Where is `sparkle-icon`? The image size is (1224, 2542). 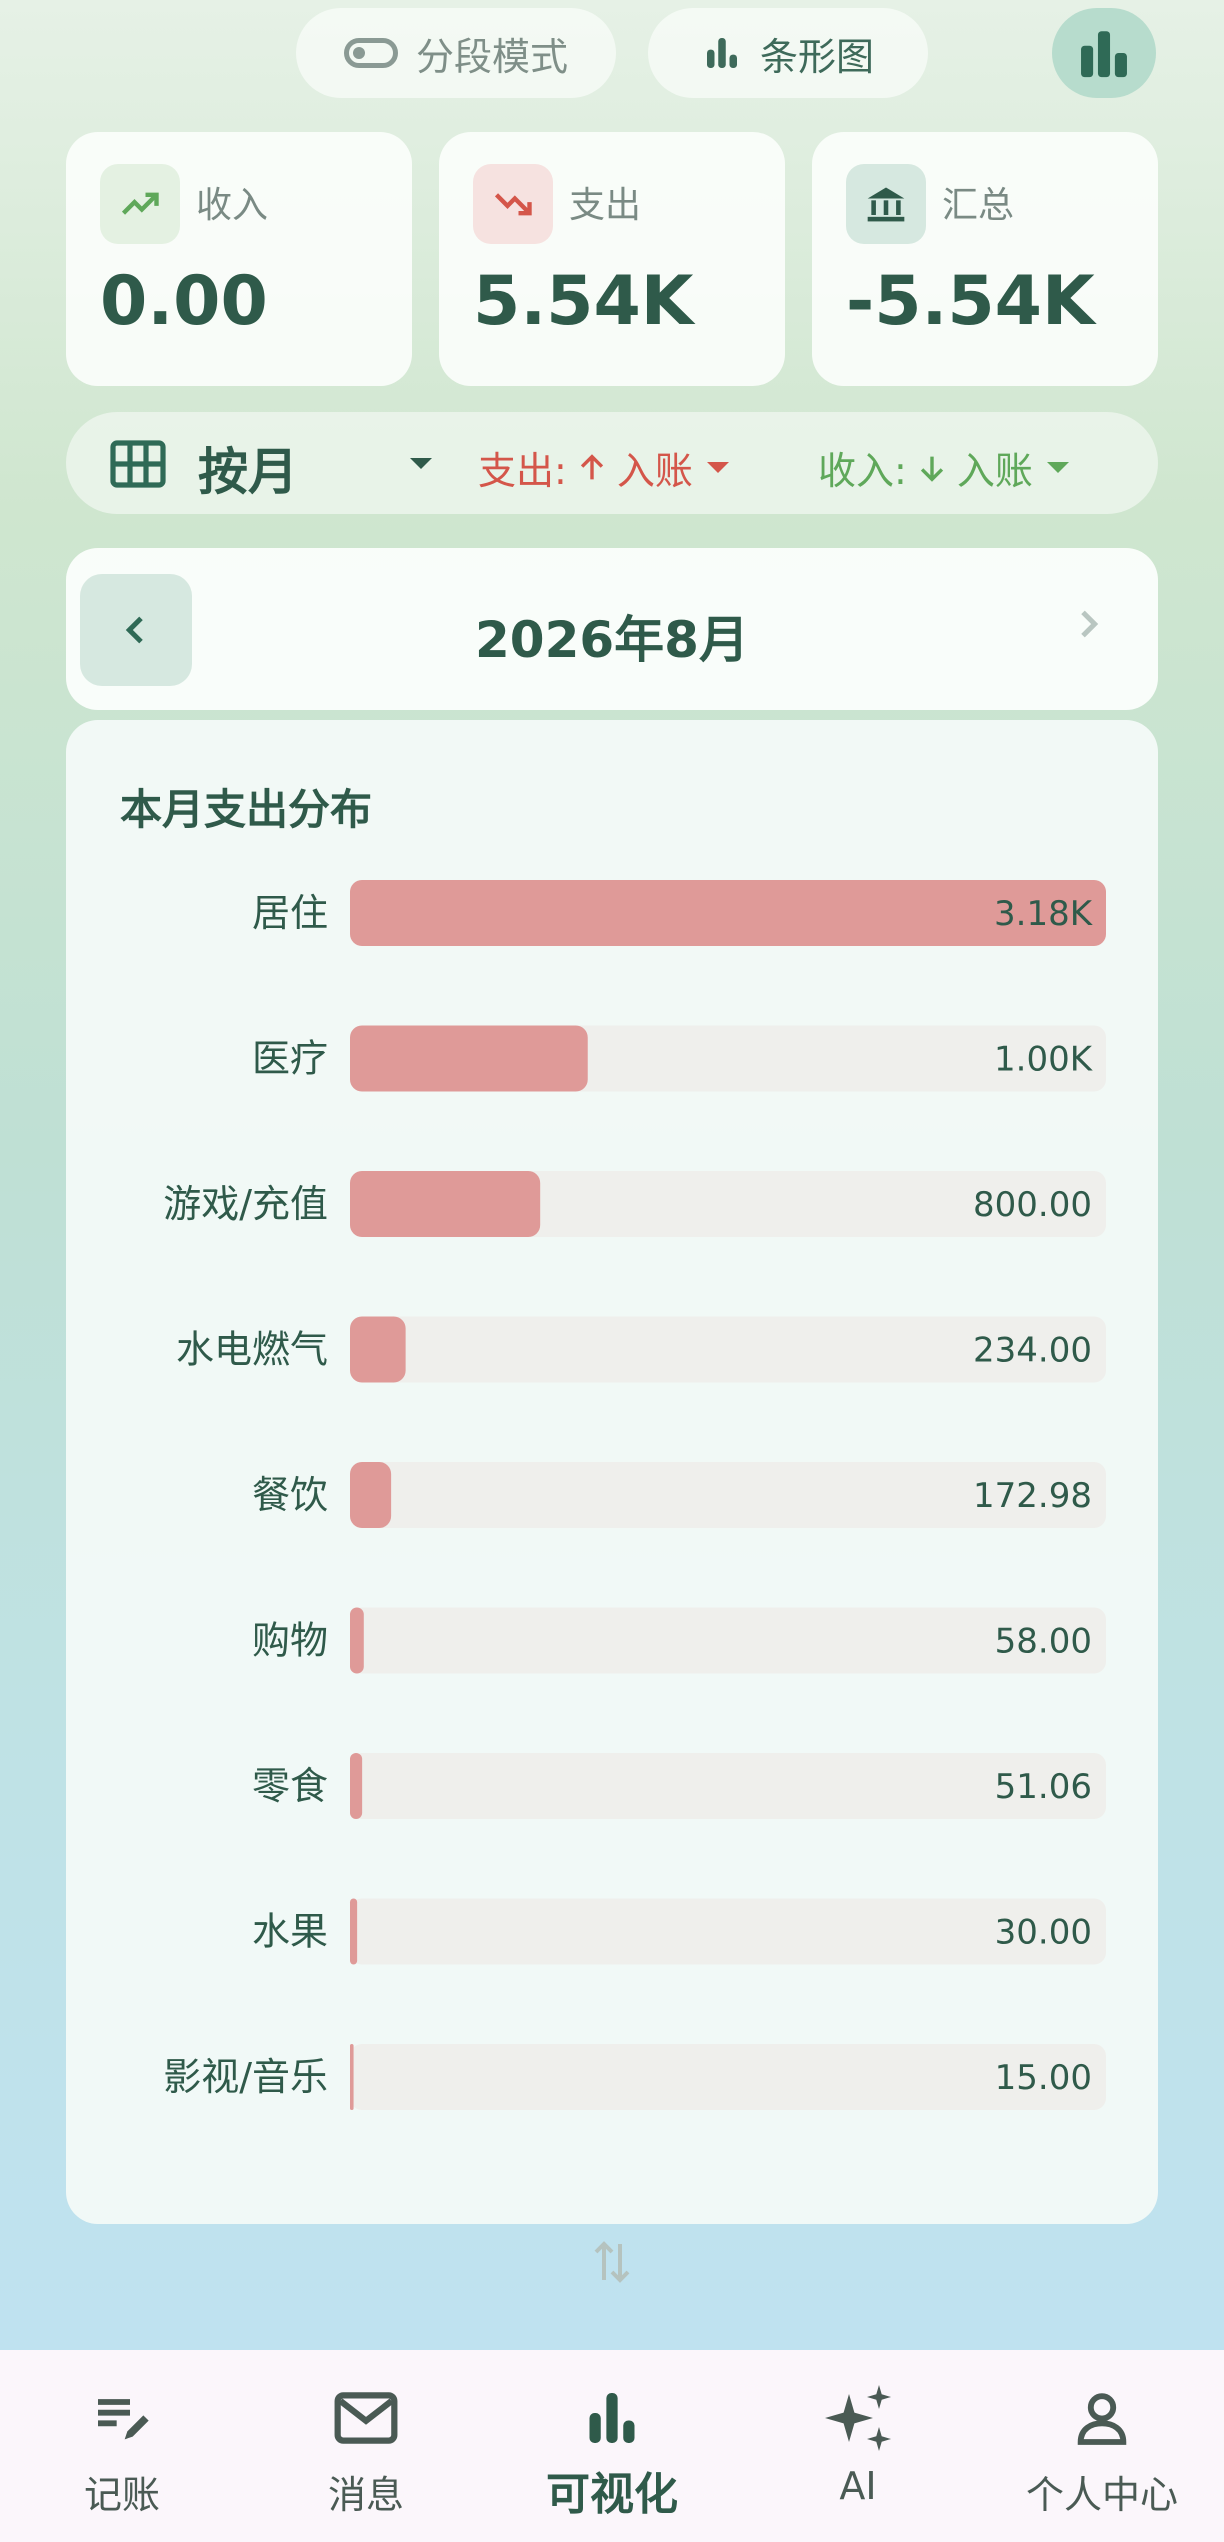
sparkle-icon is located at coordinates (858, 2418).